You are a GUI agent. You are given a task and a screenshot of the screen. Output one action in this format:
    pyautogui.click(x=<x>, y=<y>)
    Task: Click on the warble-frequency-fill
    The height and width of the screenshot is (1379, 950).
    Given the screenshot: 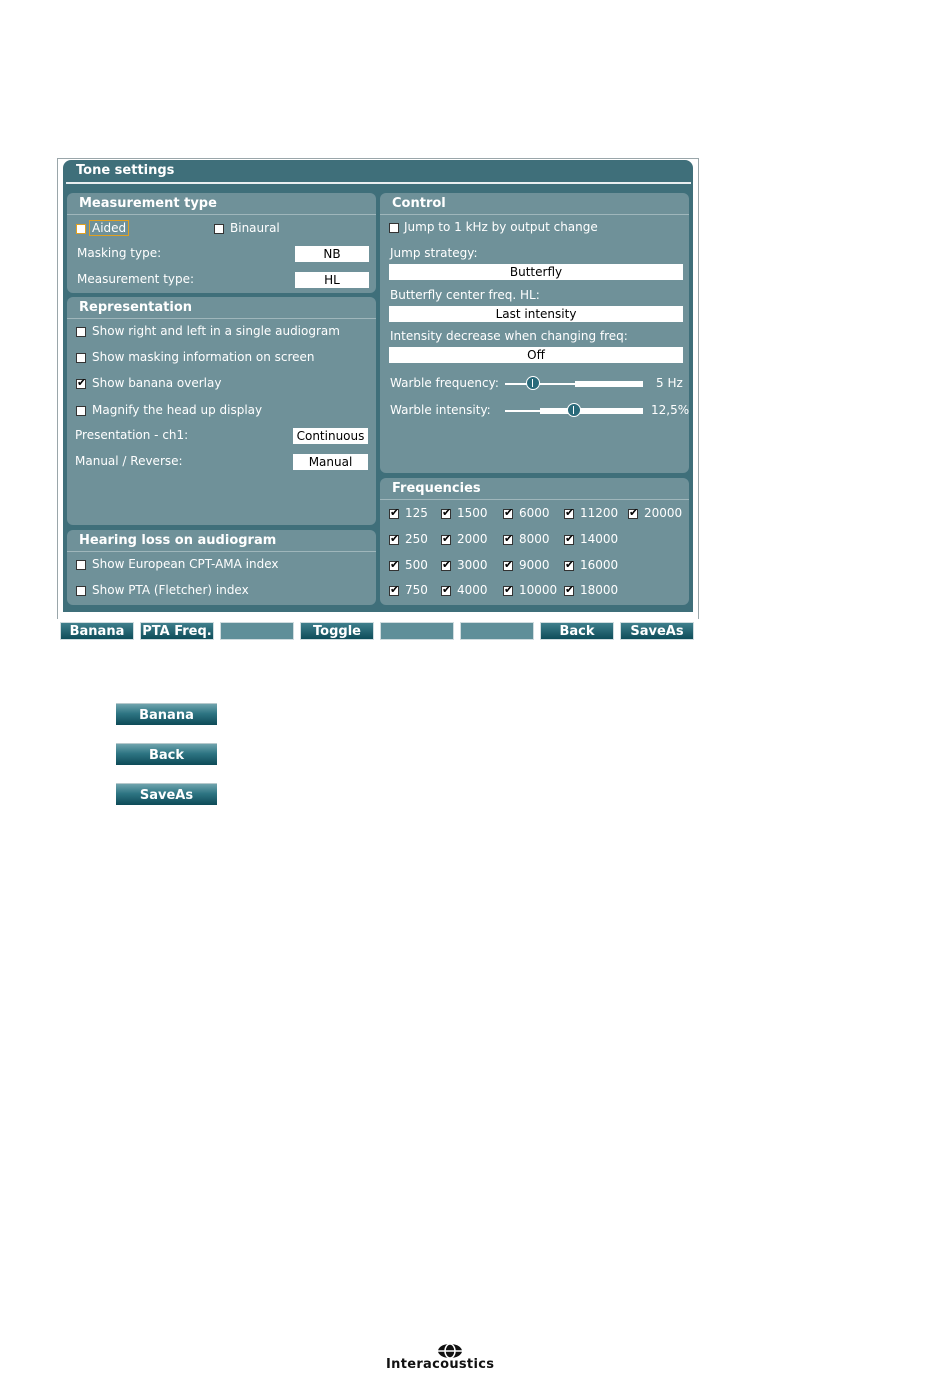 What is the action you would take?
    pyautogui.click(x=609, y=384)
    